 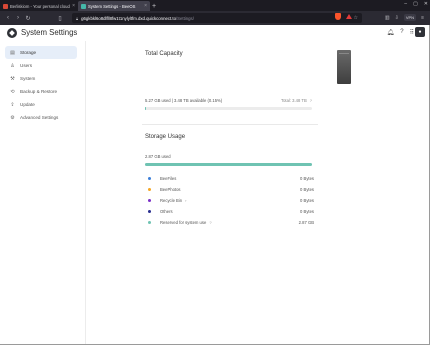 I want to click on window-controls: – ▢ ✕, so click(x=416, y=4).